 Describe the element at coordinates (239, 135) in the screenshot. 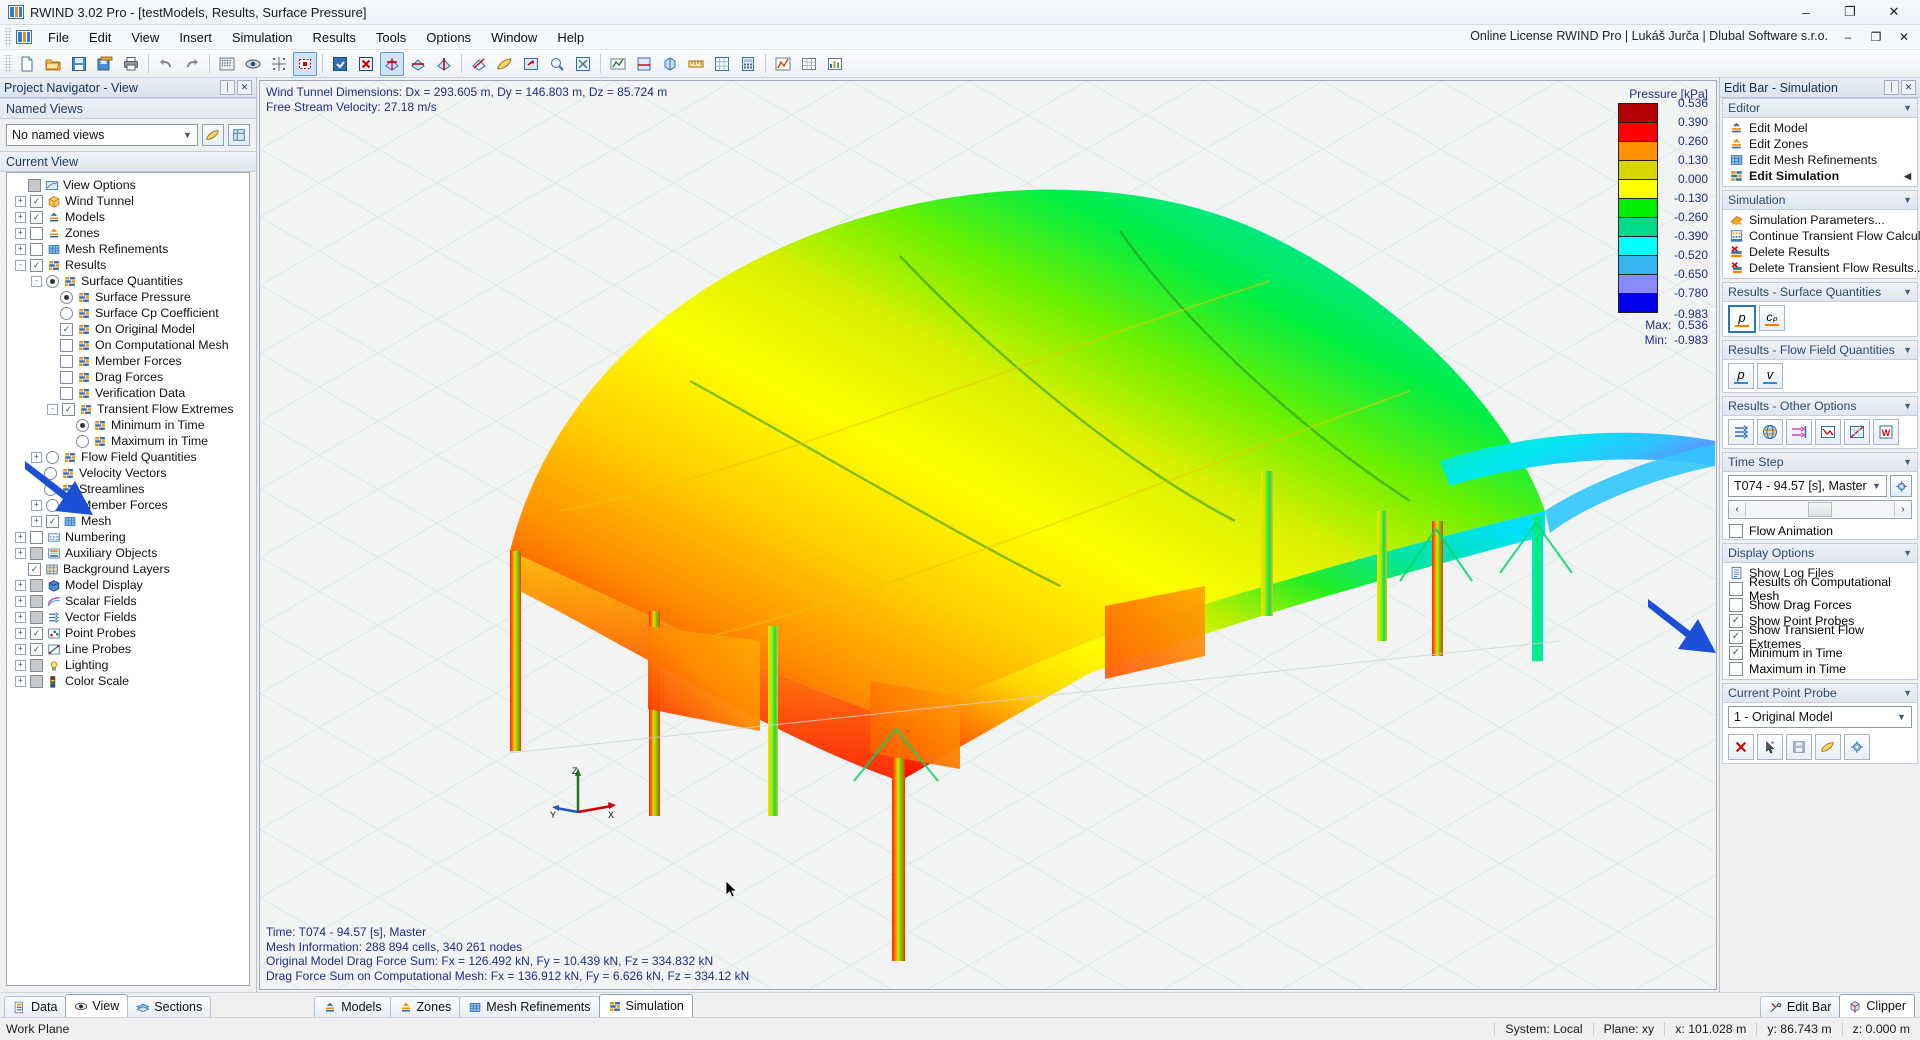

I see `manage-views-button` at that location.